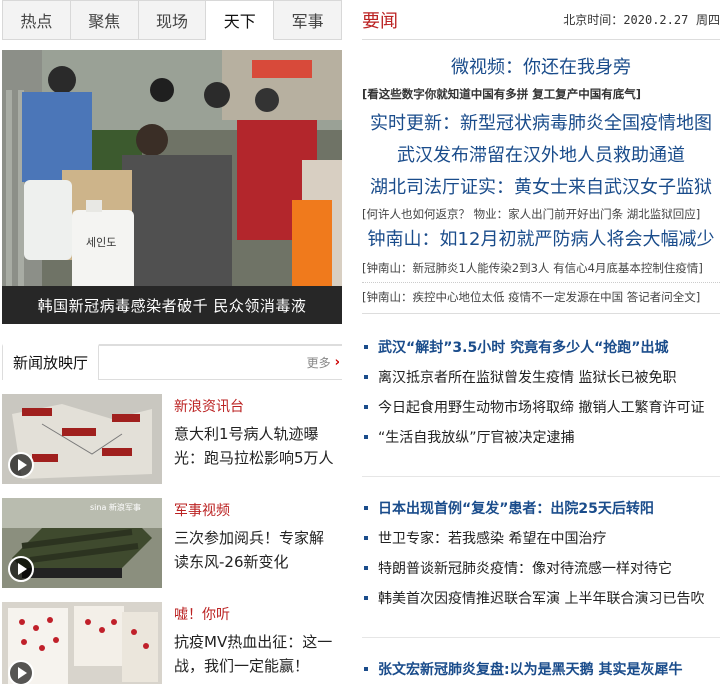 The width and height of the screenshot is (722, 684). What do you see at coordinates (541, 538) in the screenshot?
I see `list-item: 世卫专家：若我感染 希望在中国治疗` at bounding box center [541, 538].